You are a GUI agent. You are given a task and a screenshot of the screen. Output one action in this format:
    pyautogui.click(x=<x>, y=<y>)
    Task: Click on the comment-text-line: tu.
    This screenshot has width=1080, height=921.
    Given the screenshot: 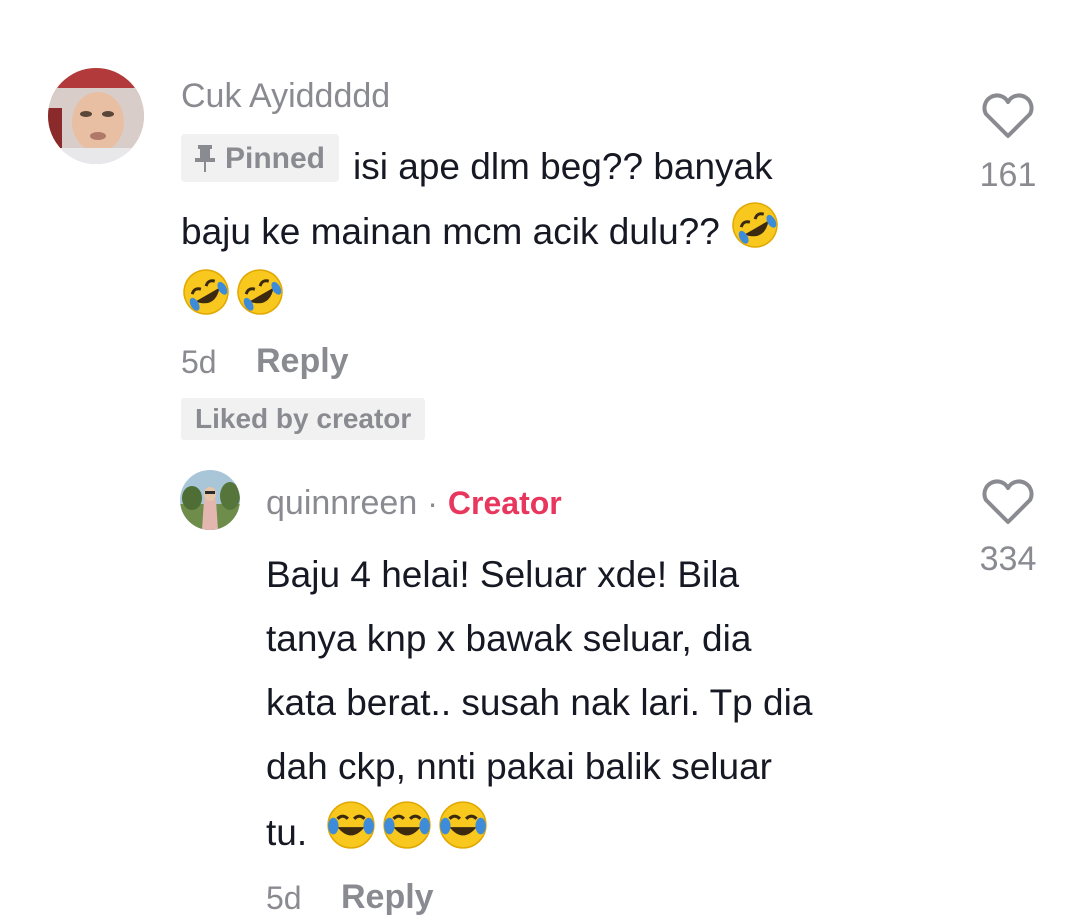 What is the action you would take?
    pyautogui.click(x=287, y=832)
    